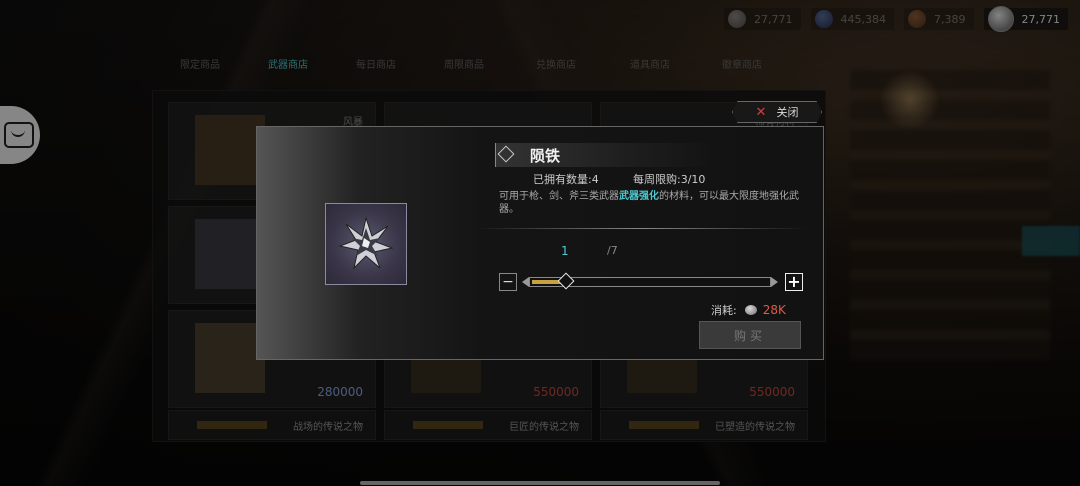 This screenshot has width=1080, height=486. I want to click on silver-coin-icon, so click(750, 310).